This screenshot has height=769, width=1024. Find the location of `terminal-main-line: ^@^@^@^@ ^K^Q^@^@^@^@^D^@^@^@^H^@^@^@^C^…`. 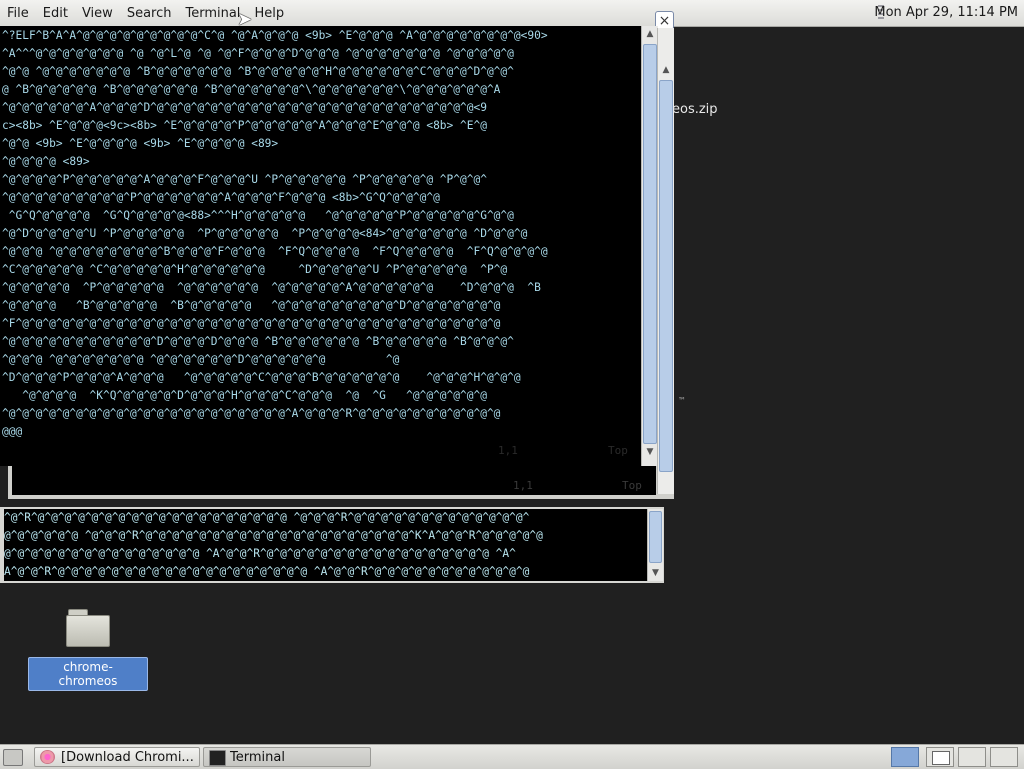

terminal-main-line: ^@^@^@^@ ^K^Q^@^@^@^@^D^@^@^@^H^@^@^@^C^… is located at coordinates (244, 395).